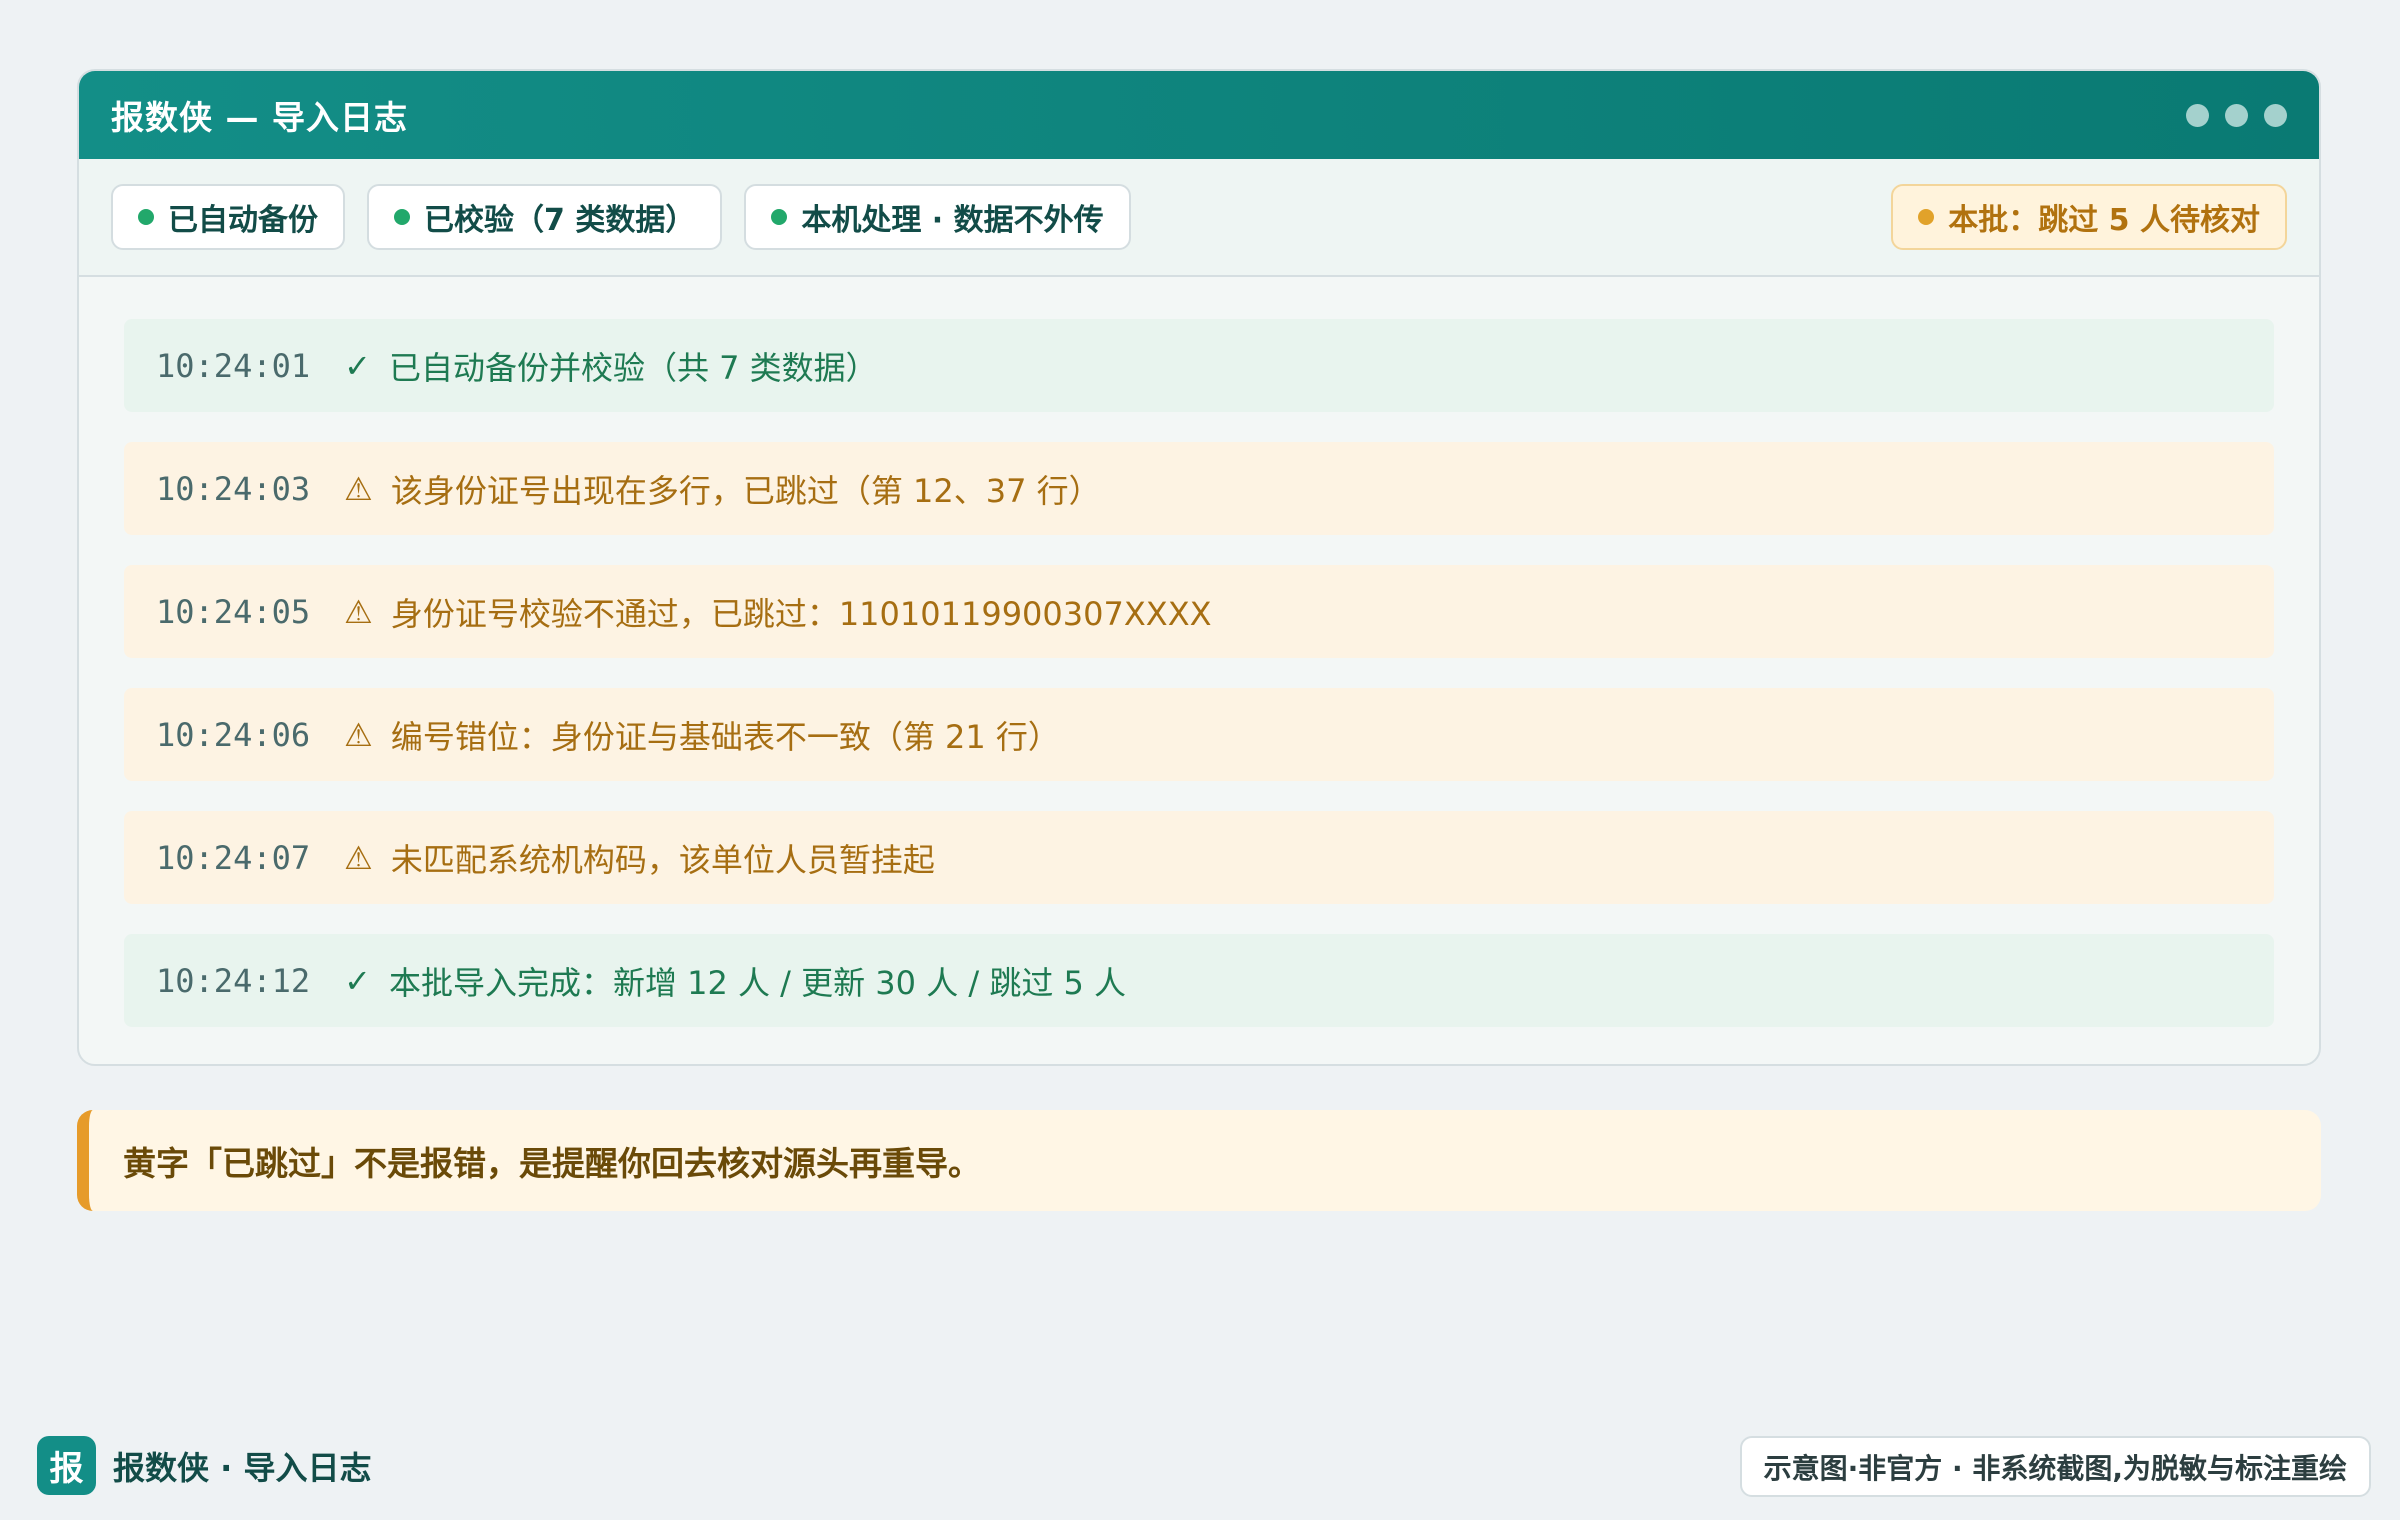 The image size is (2400, 1520). Describe the element at coordinates (552, 1163) in the screenshot. I see `hint-text: 黄字「已跳过」不是报错，是提醒你回去核对源头再重导。` at that location.